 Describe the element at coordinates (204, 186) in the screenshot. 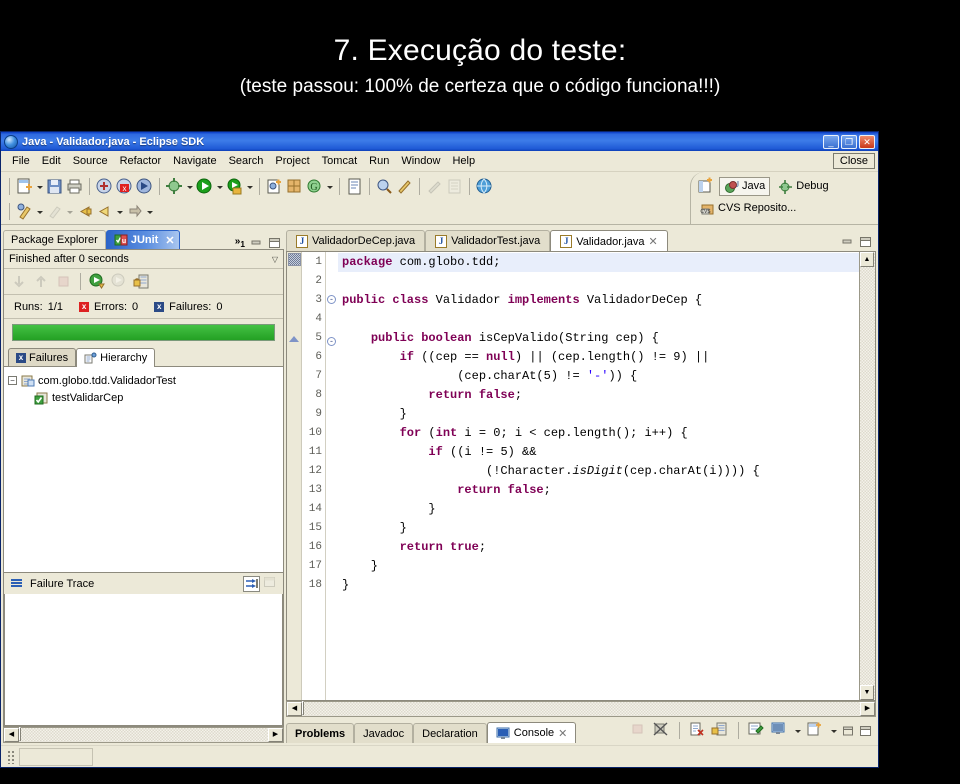

I see `run-icon` at that location.